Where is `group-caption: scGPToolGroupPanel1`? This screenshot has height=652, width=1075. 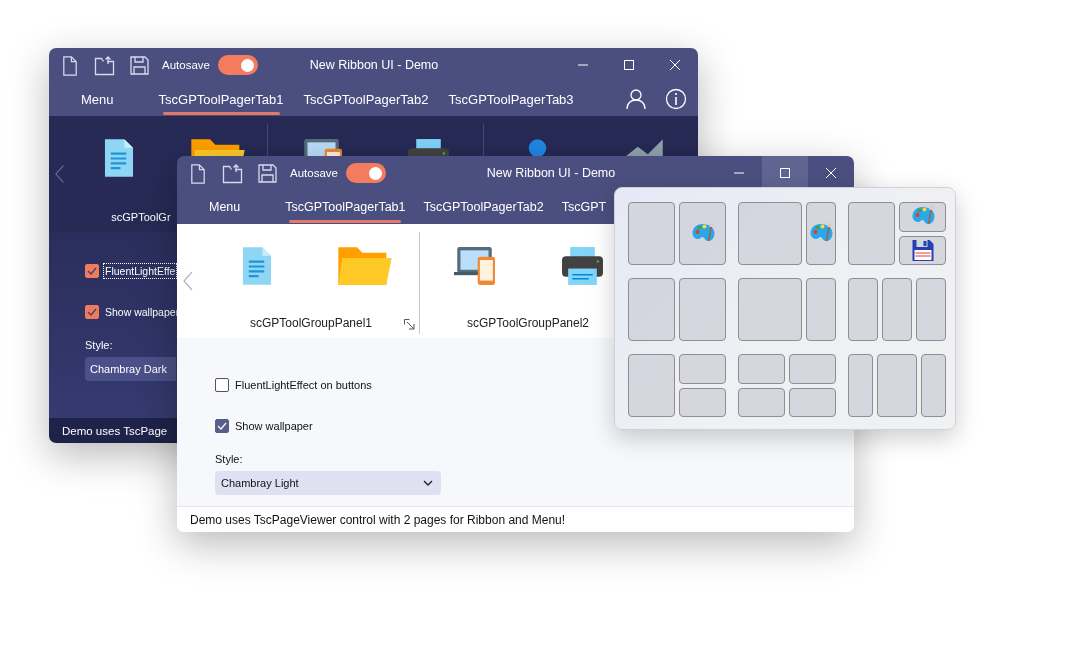 group-caption: scGPToolGroupPanel1 is located at coordinates (311, 323).